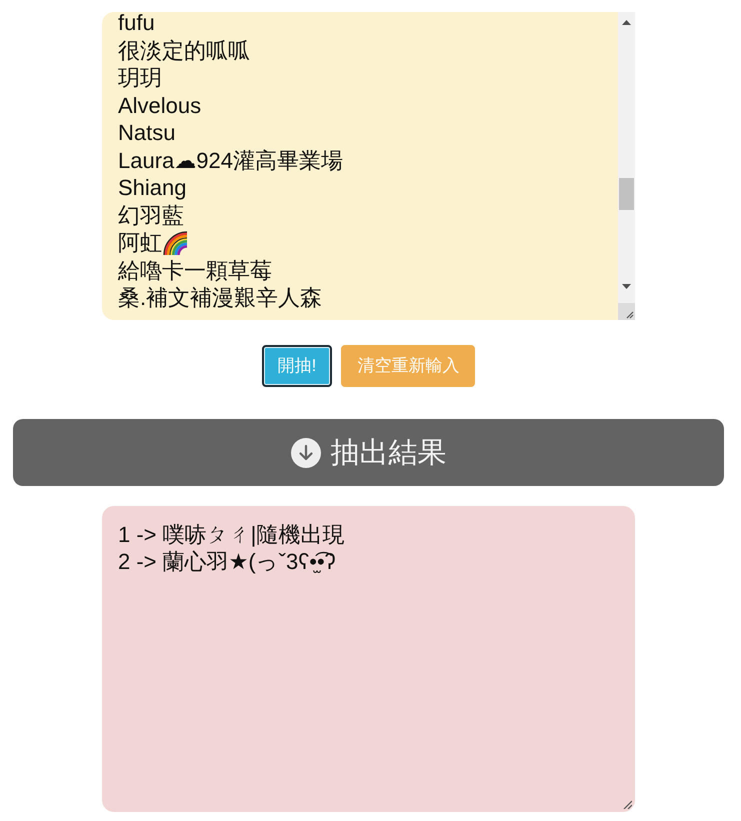  Describe the element at coordinates (151, 215) in the screenshot. I see `name-entry: 幻羽藍` at that location.